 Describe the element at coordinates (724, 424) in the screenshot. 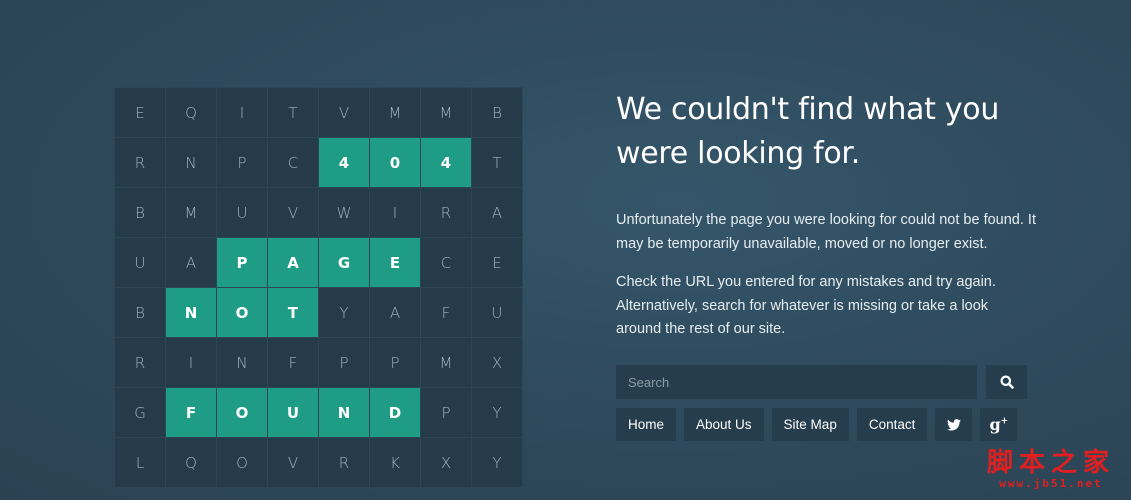

I see `about-us-button: About Us` at that location.